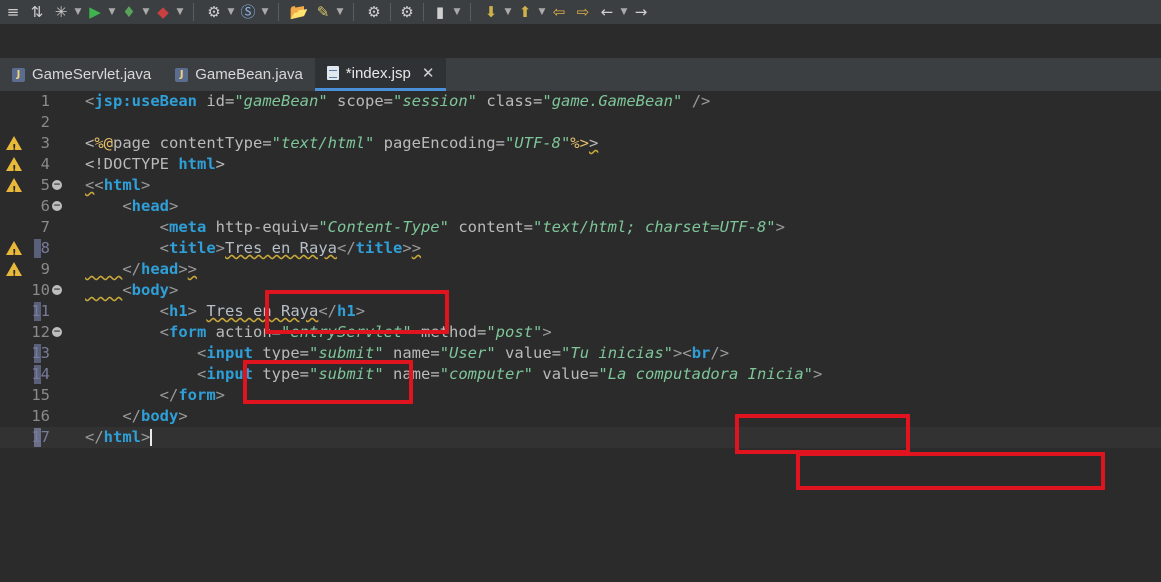 The image size is (1161, 582). Describe the element at coordinates (248, 12) in the screenshot. I see `new-servlet-icon: Ⓢ` at that location.